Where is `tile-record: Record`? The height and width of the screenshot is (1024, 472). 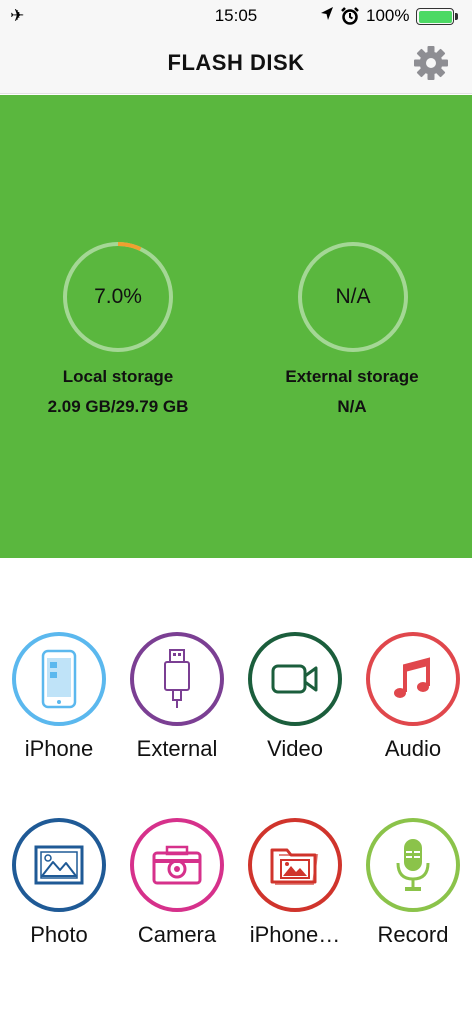 tile-record: Record is located at coordinates (413, 898).